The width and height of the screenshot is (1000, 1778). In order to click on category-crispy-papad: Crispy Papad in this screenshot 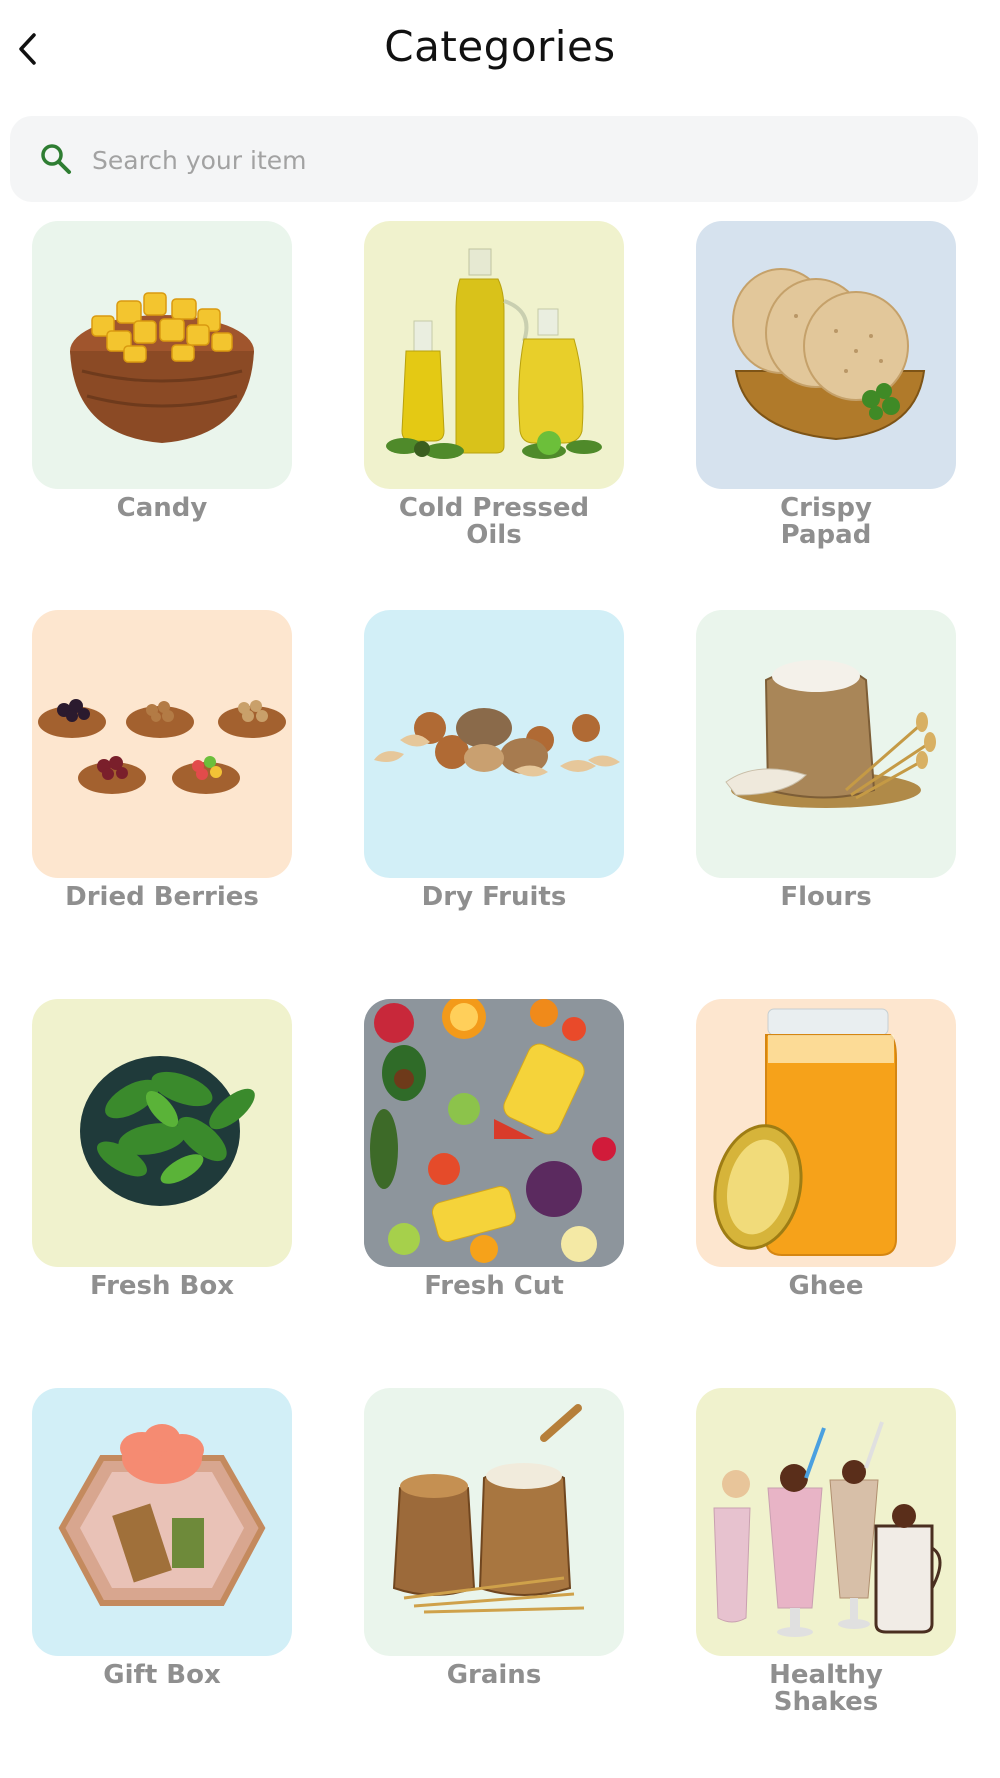, I will do `click(826, 385)`.